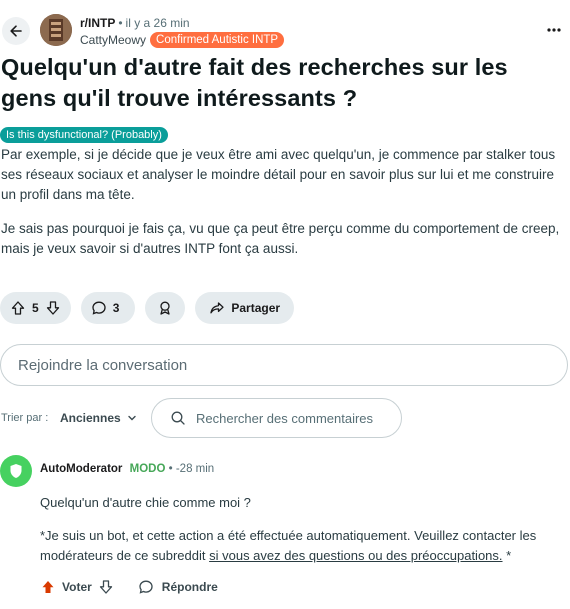 The height and width of the screenshot is (609, 570). Describe the element at coordinates (507, 555) in the screenshot. I see `comment-text-end: *` at that location.